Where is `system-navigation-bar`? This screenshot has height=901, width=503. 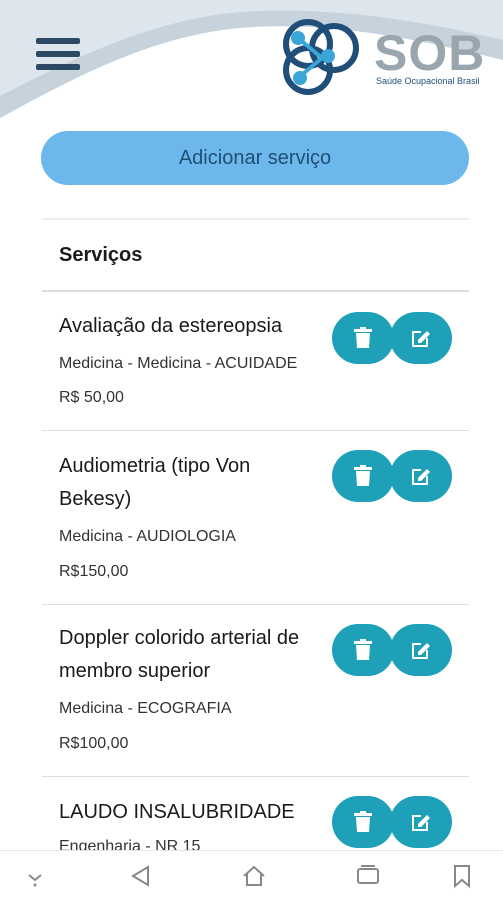
system-navigation-bar is located at coordinates (251, 875).